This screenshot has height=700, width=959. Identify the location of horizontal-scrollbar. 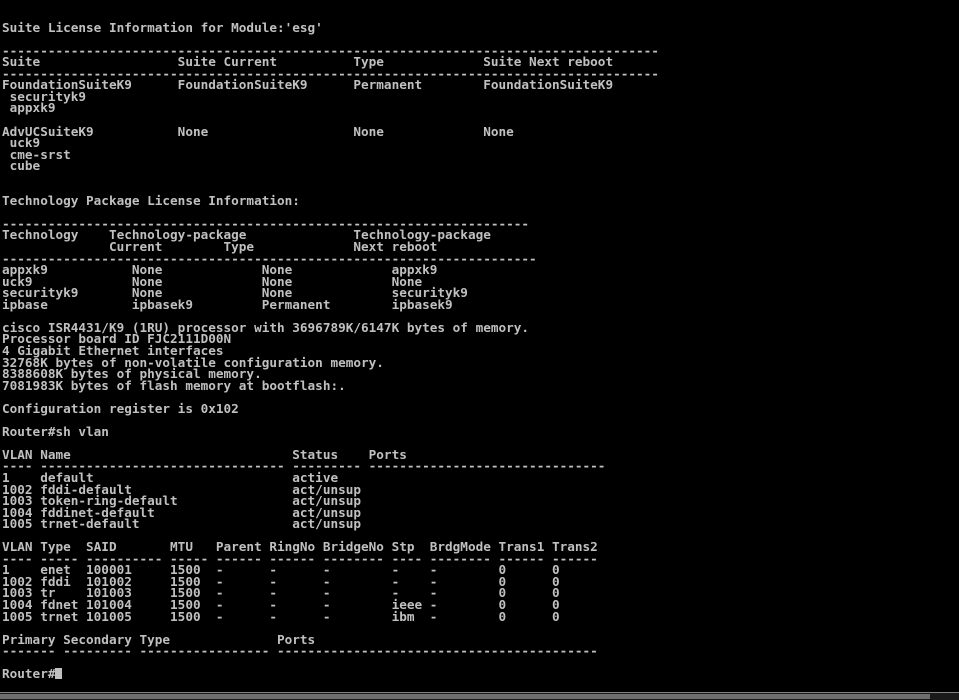
(479, 696).